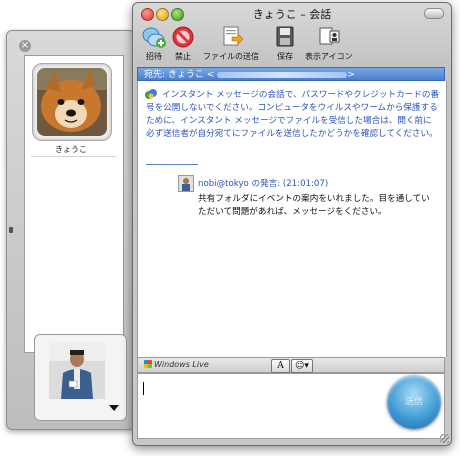  Describe the element at coordinates (11, 230) in the screenshot. I see `drawer-handle-icon` at that location.